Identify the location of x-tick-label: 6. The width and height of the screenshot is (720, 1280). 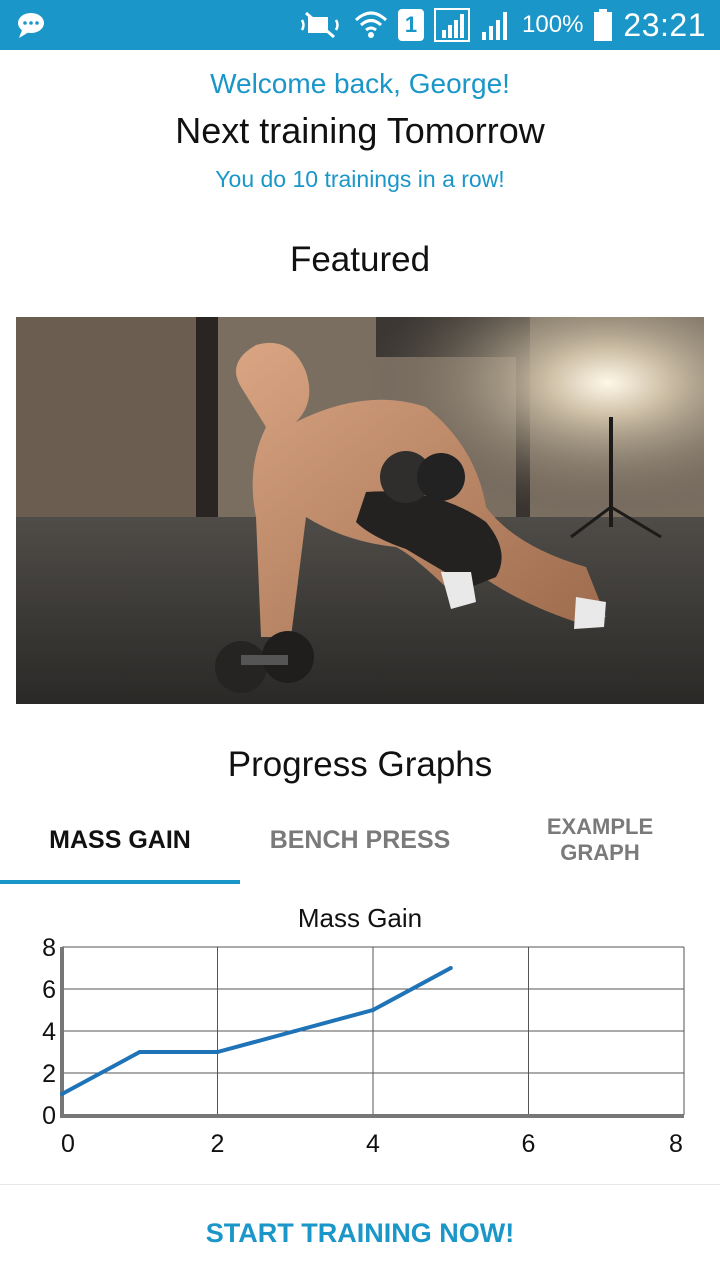
(529, 1144).